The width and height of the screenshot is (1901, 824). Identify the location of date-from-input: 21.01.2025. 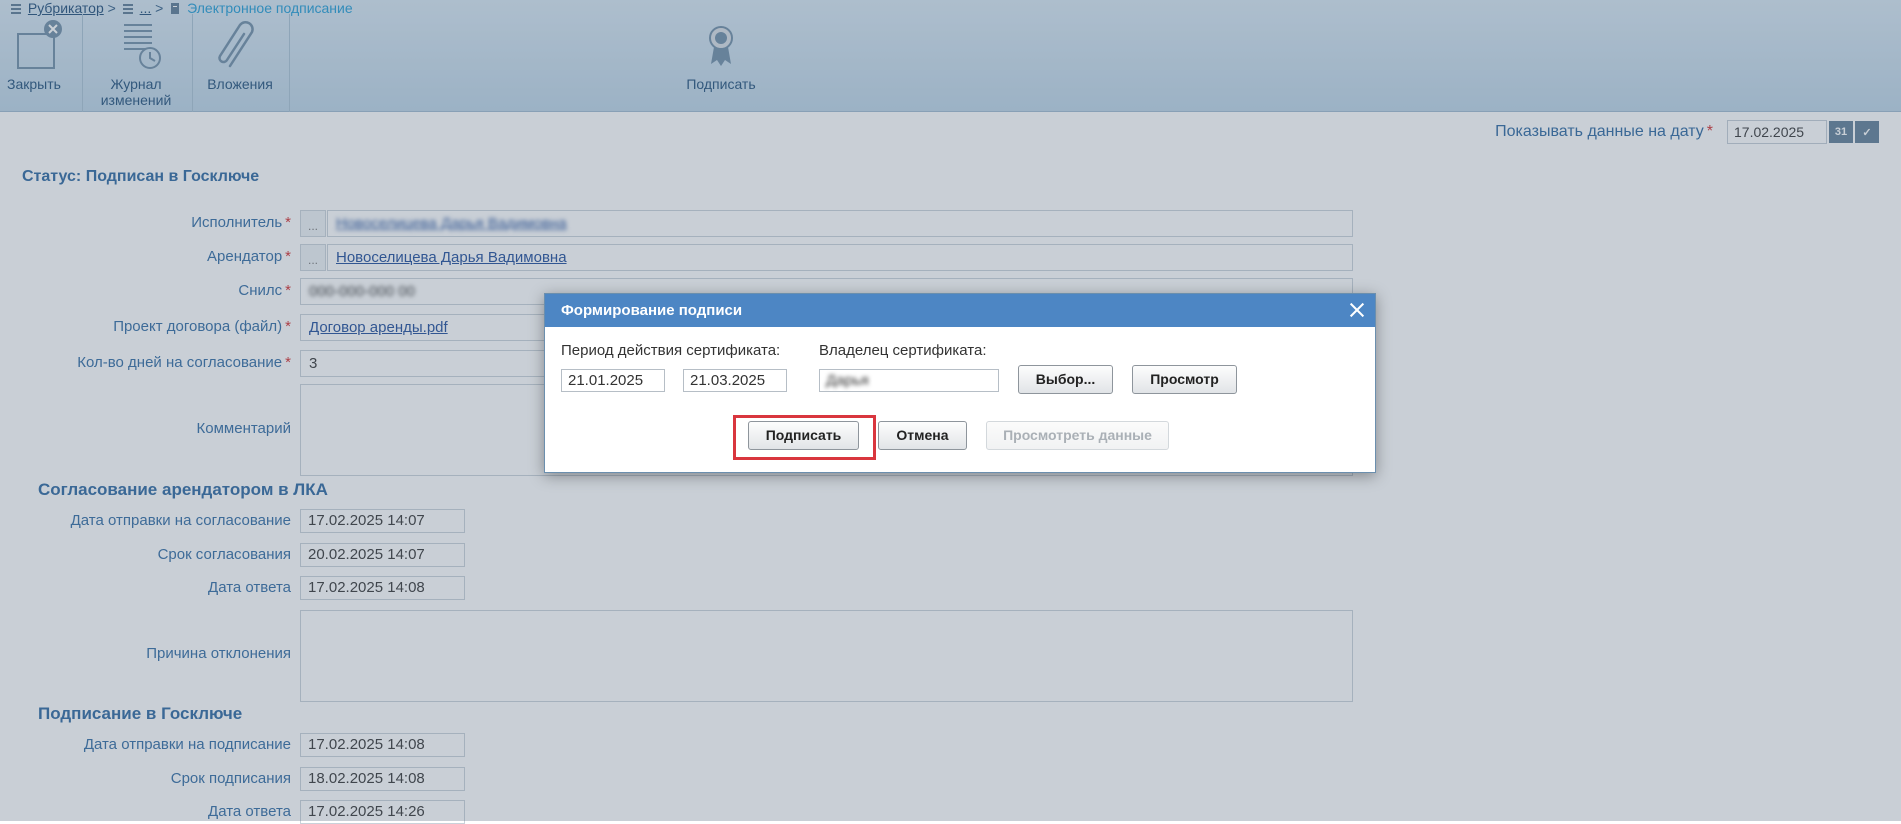
(613, 380).